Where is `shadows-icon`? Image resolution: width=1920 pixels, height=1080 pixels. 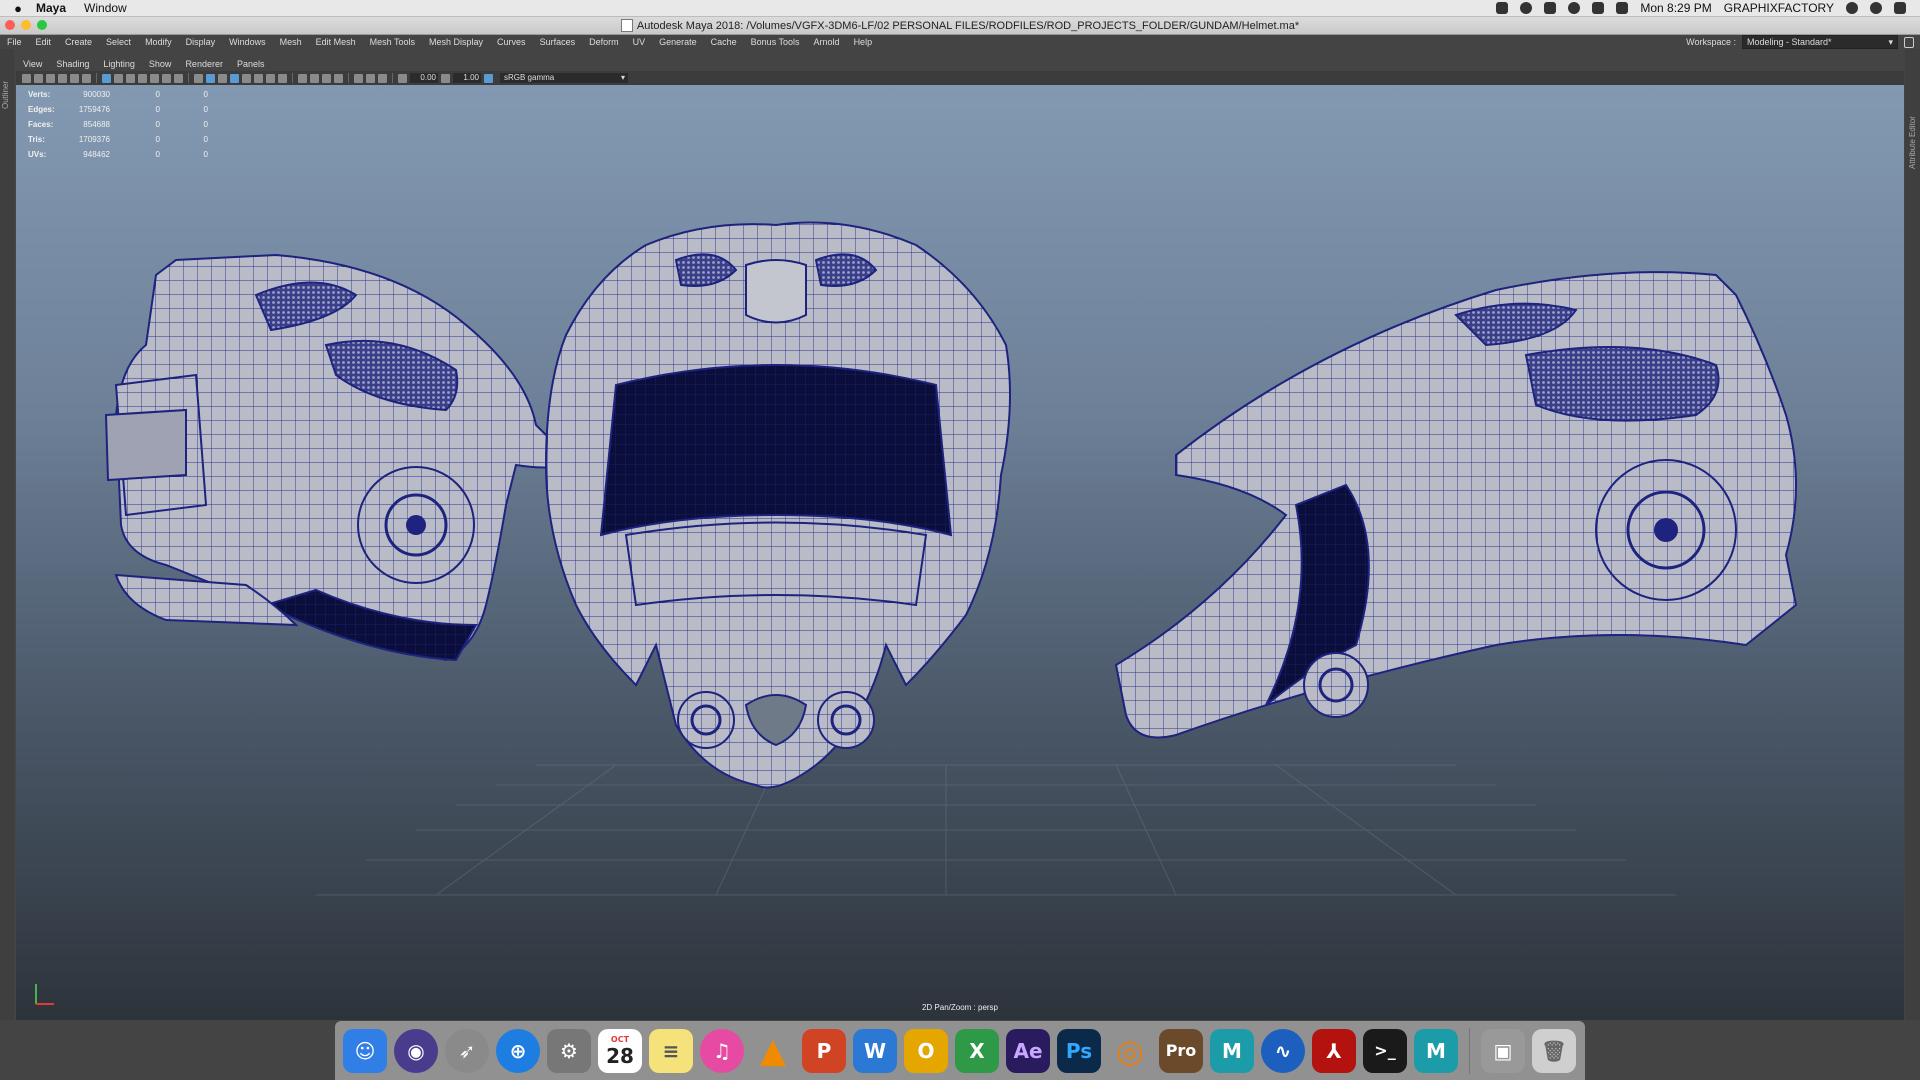 shadows-icon is located at coordinates (282, 78).